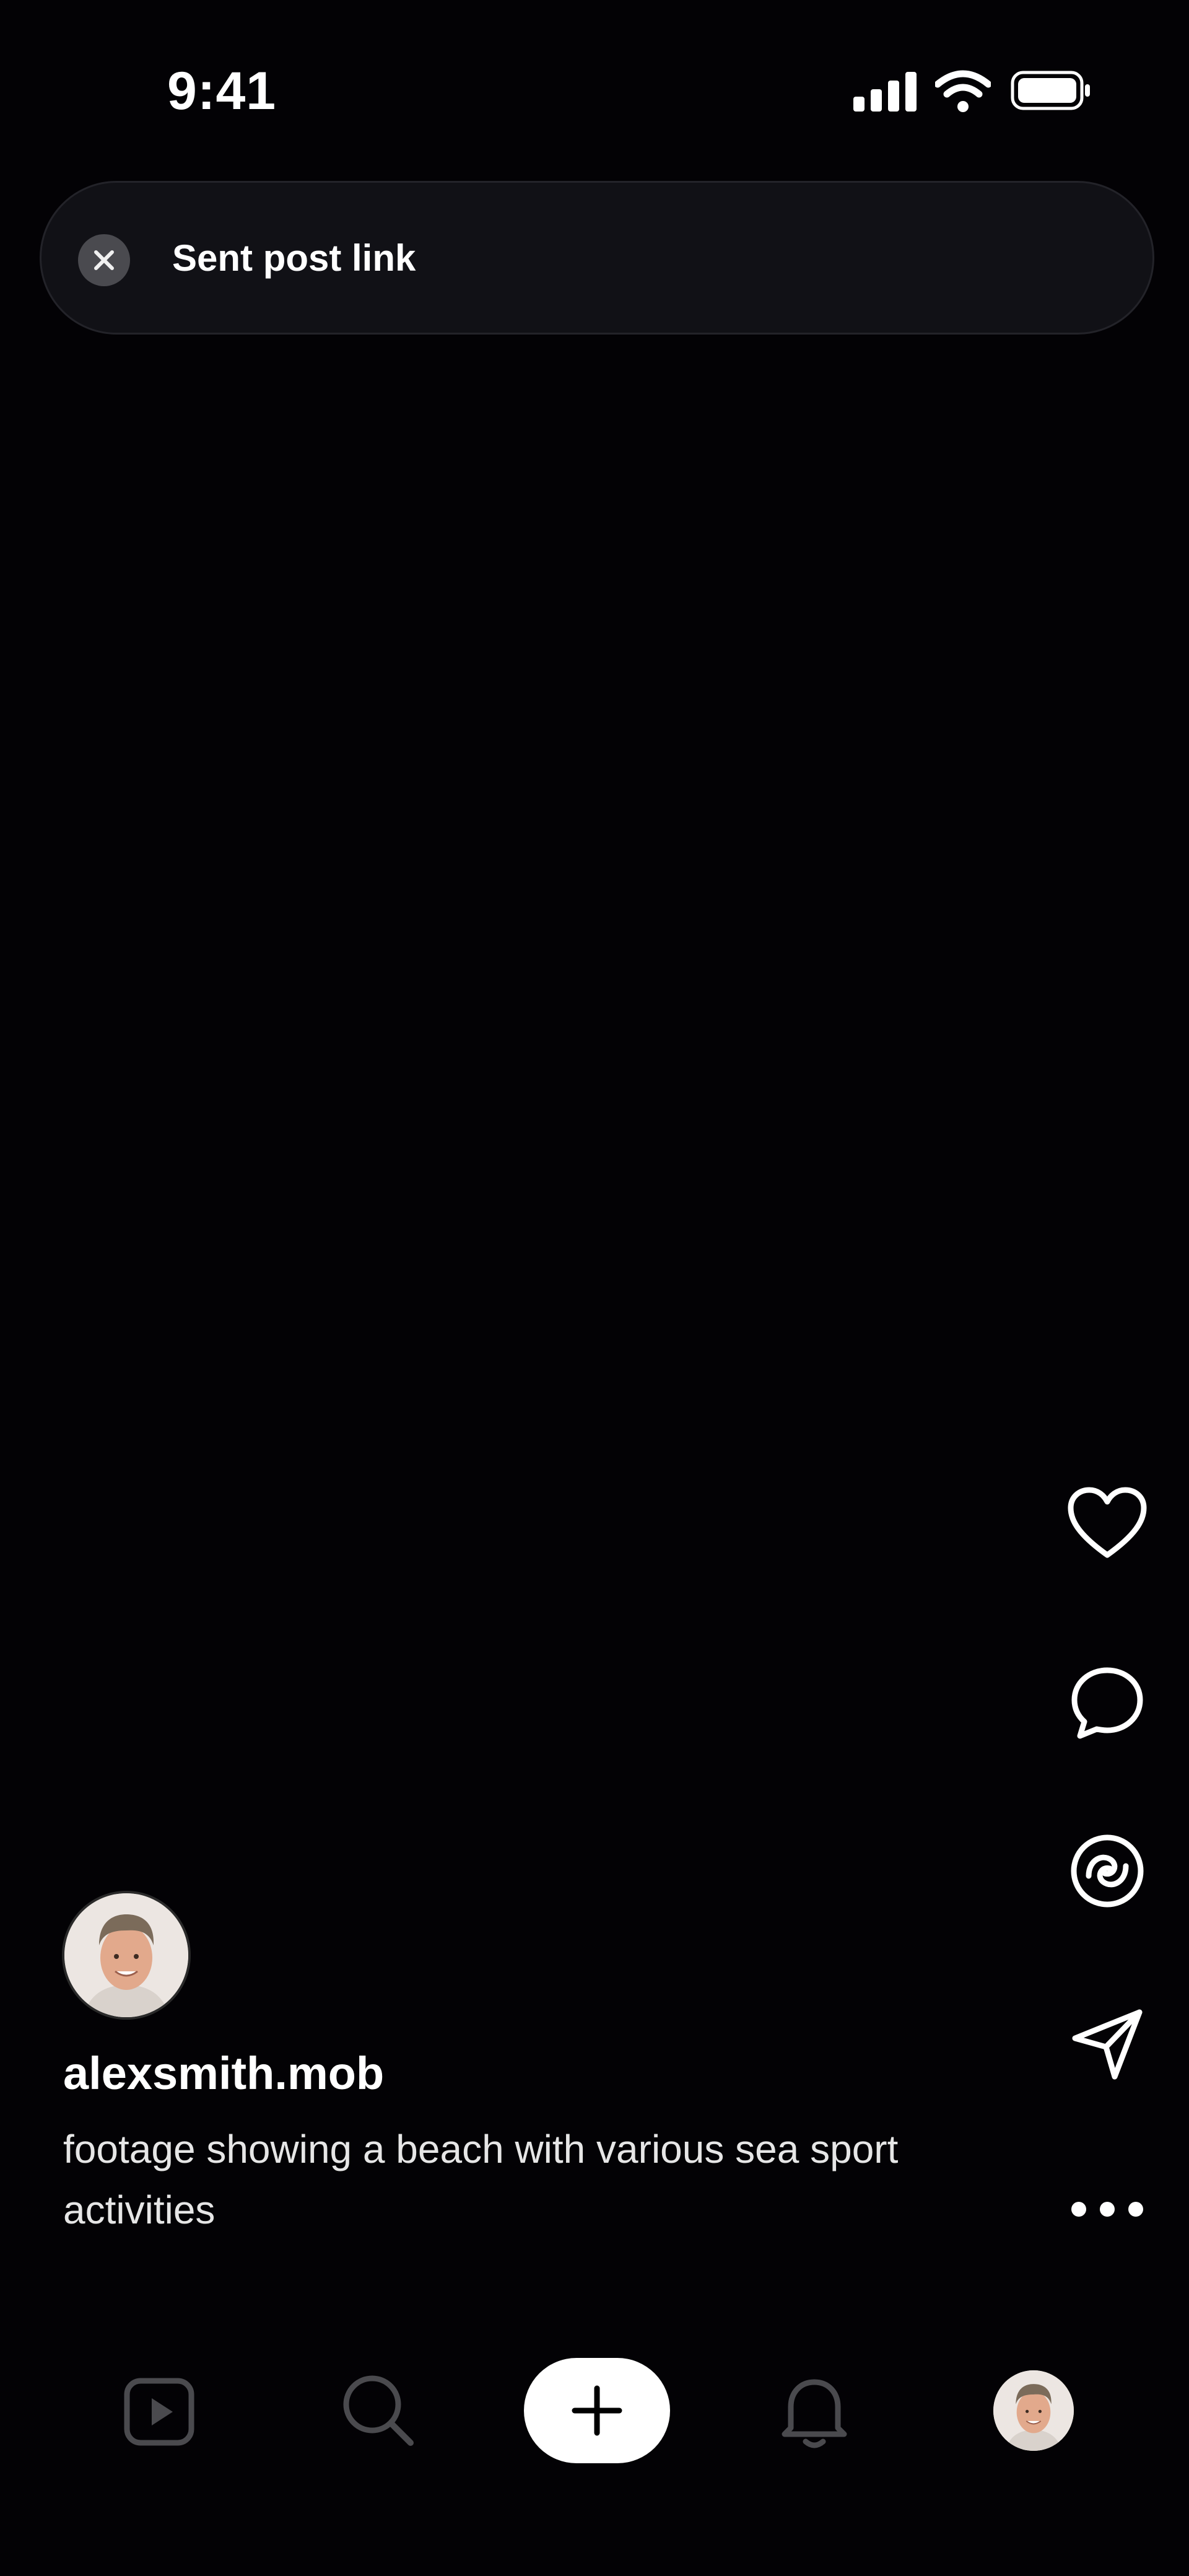  I want to click on wifi-icon, so click(963, 91).